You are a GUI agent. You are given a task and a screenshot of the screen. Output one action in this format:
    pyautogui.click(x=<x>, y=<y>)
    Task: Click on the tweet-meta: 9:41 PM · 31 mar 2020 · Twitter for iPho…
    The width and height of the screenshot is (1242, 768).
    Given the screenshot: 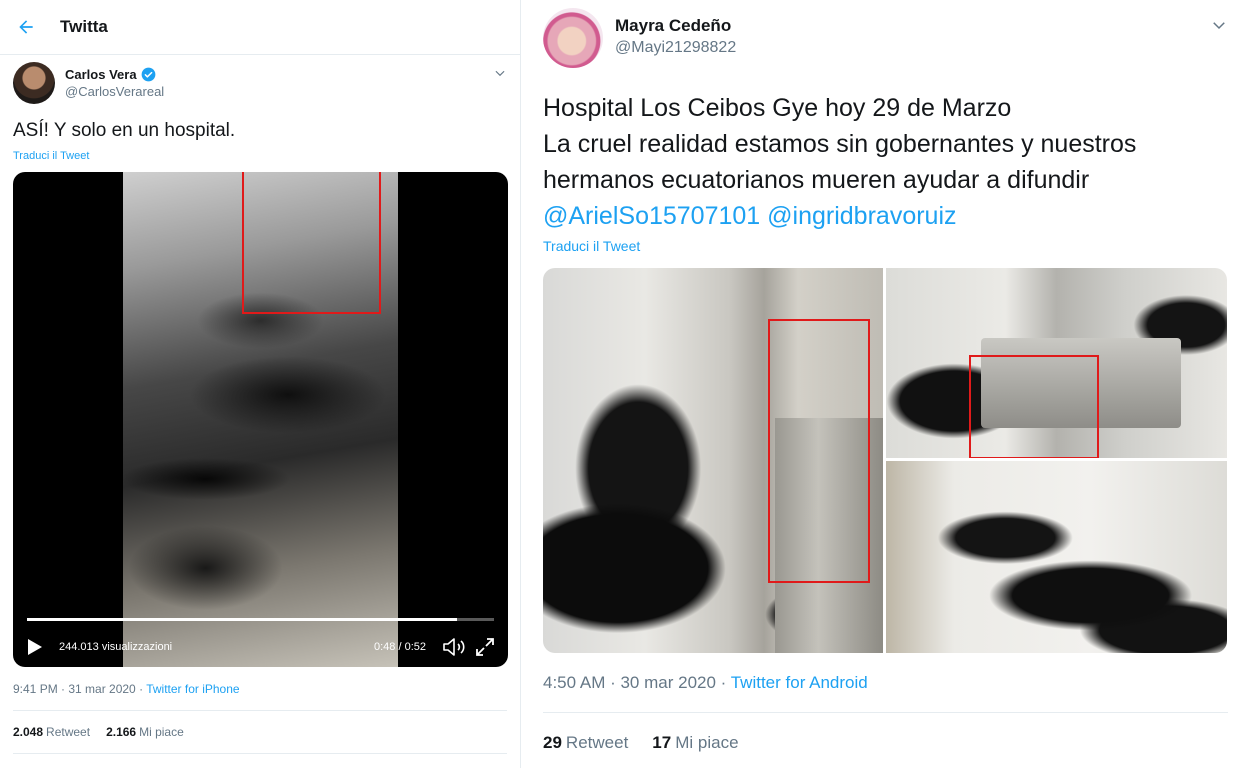 What is the action you would take?
    pyautogui.click(x=126, y=689)
    